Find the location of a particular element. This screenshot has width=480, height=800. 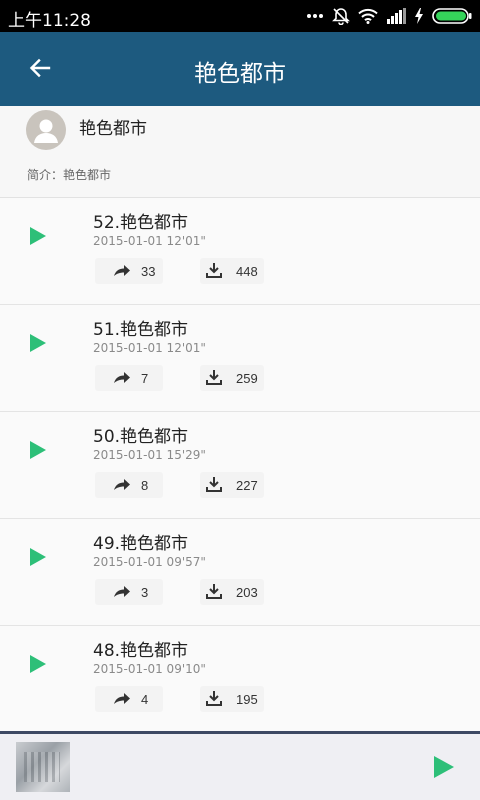

list-item: 51.艳色都市 2015-01-01 12'01" 7 259 is located at coordinates (240, 358).